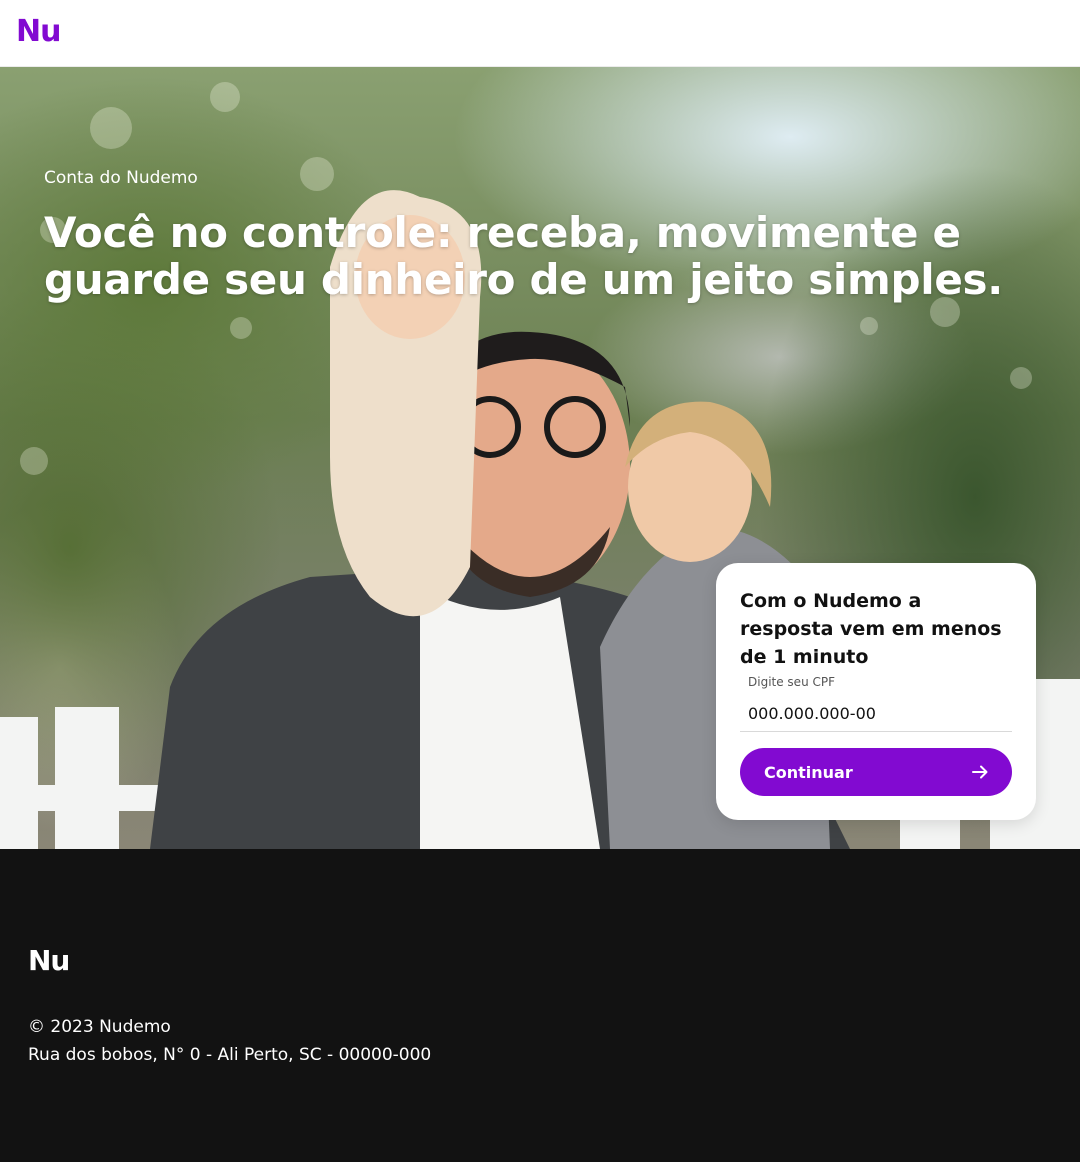 This screenshot has height=1162, width=1080. Describe the element at coordinates (980, 772) in the screenshot. I see `arrow-right-icon` at that location.